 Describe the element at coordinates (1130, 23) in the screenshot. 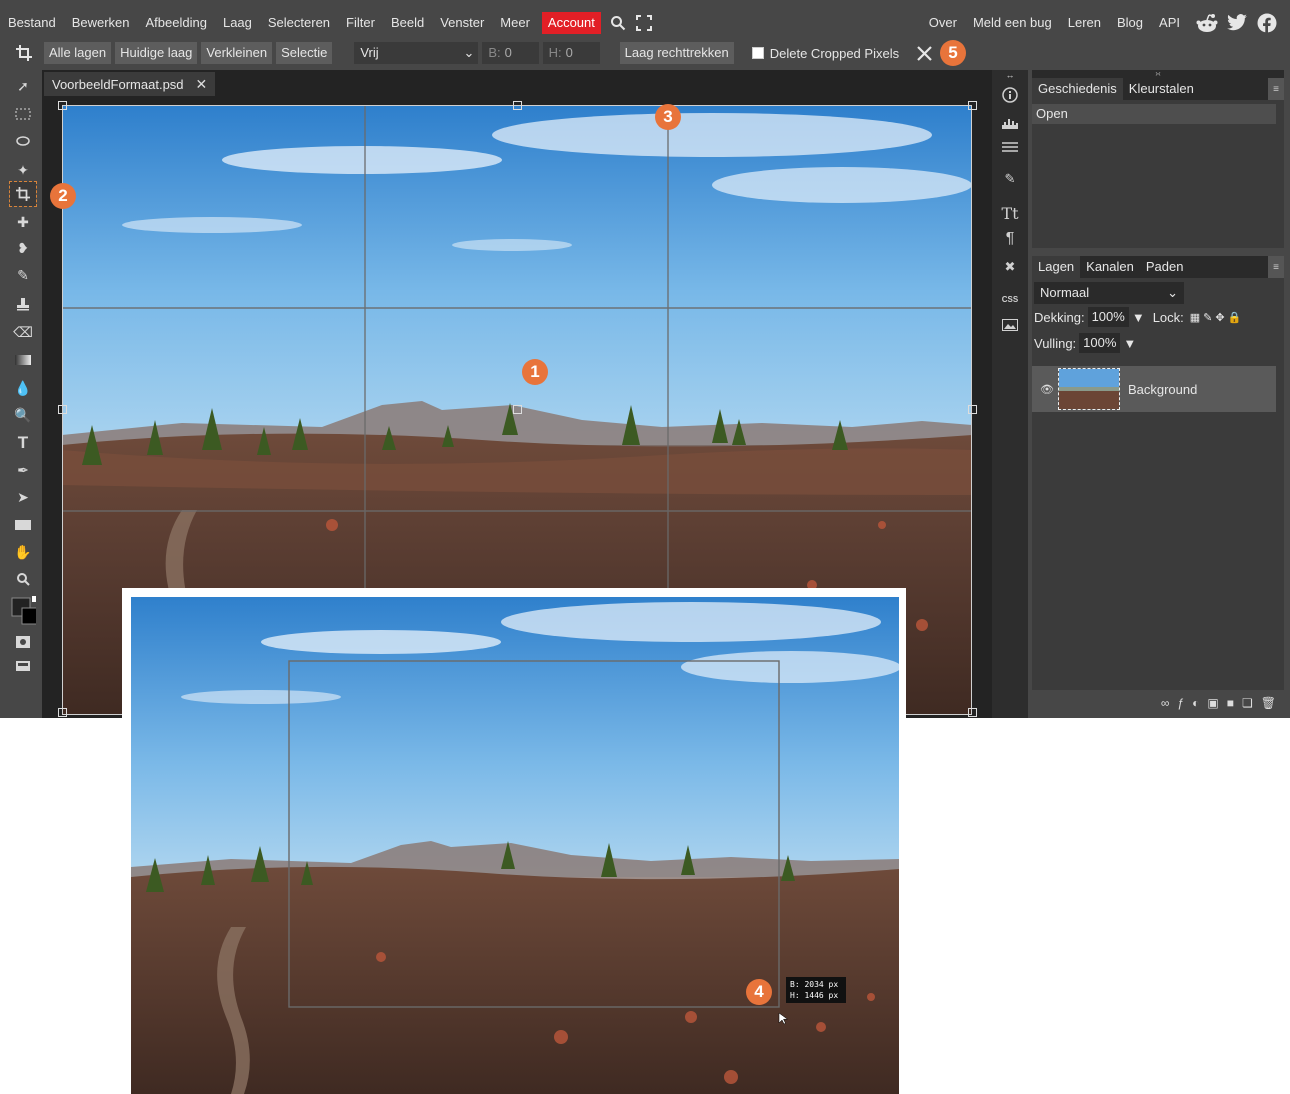

I see `menu-blog: Blog` at that location.